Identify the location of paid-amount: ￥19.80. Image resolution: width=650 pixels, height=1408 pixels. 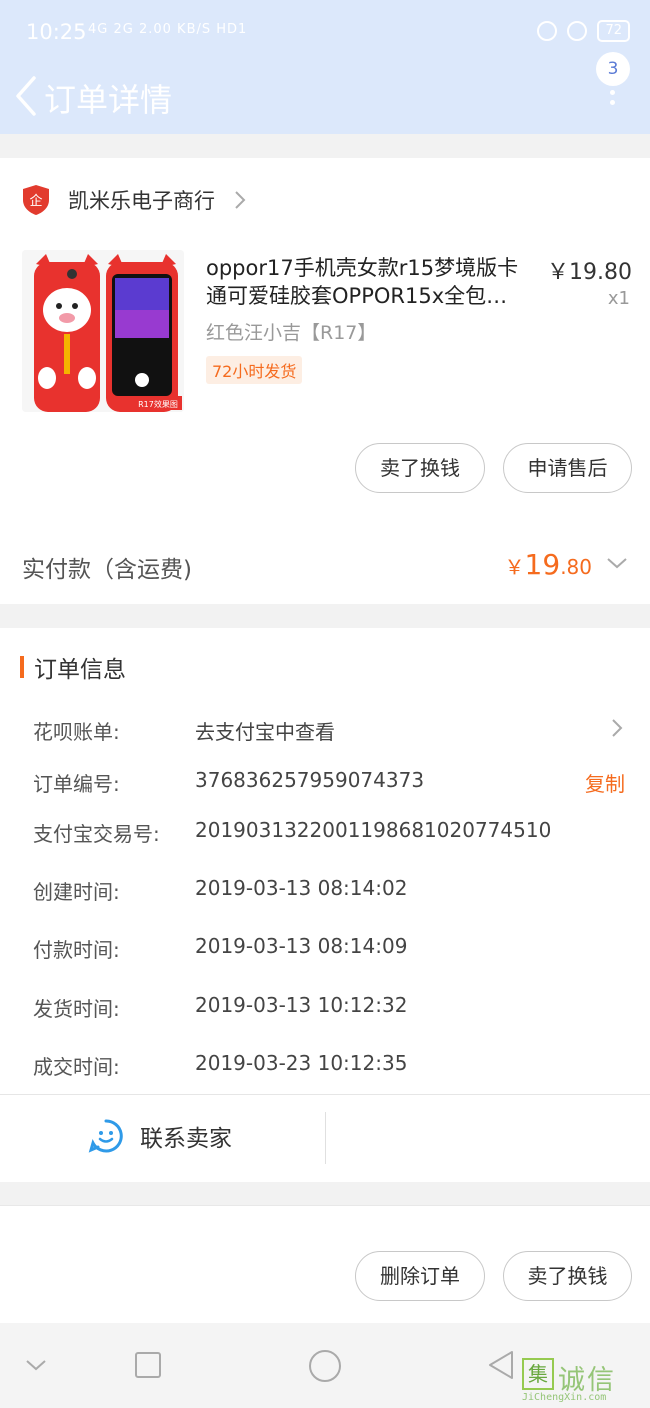
(548, 564).